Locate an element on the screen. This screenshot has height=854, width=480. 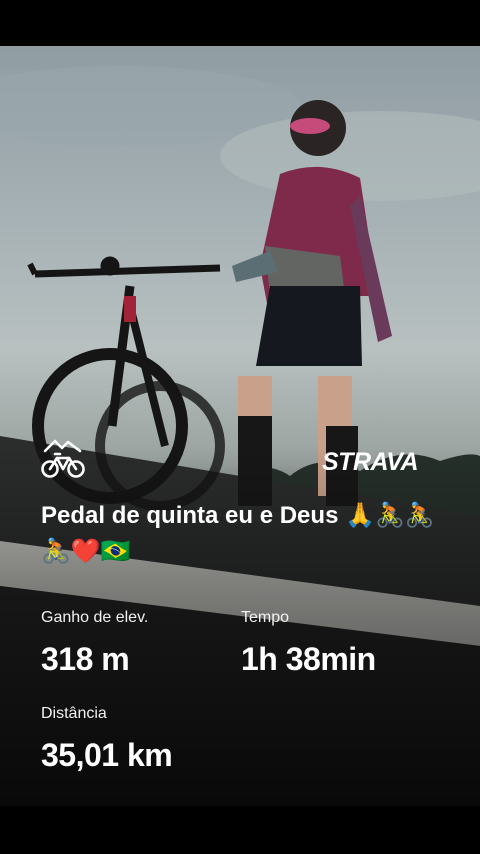
stat-label: Ganho de elev. is located at coordinates (95, 617).